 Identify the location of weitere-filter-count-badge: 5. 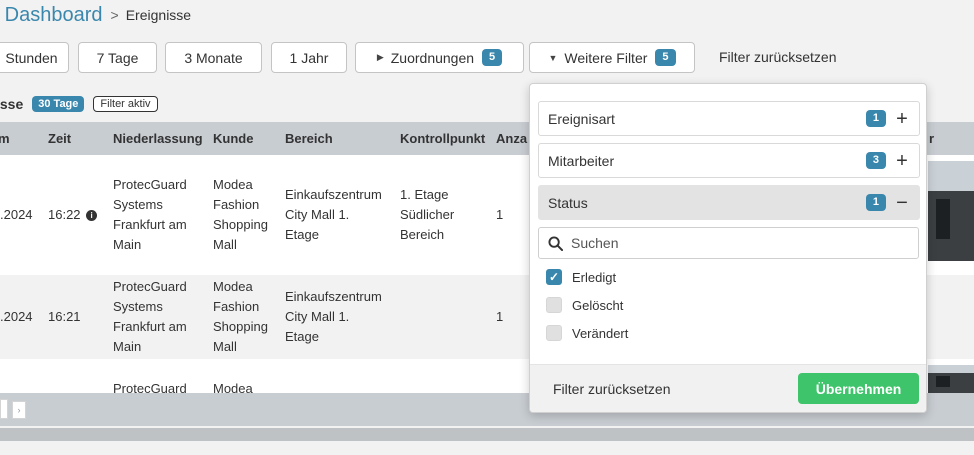
(665, 57).